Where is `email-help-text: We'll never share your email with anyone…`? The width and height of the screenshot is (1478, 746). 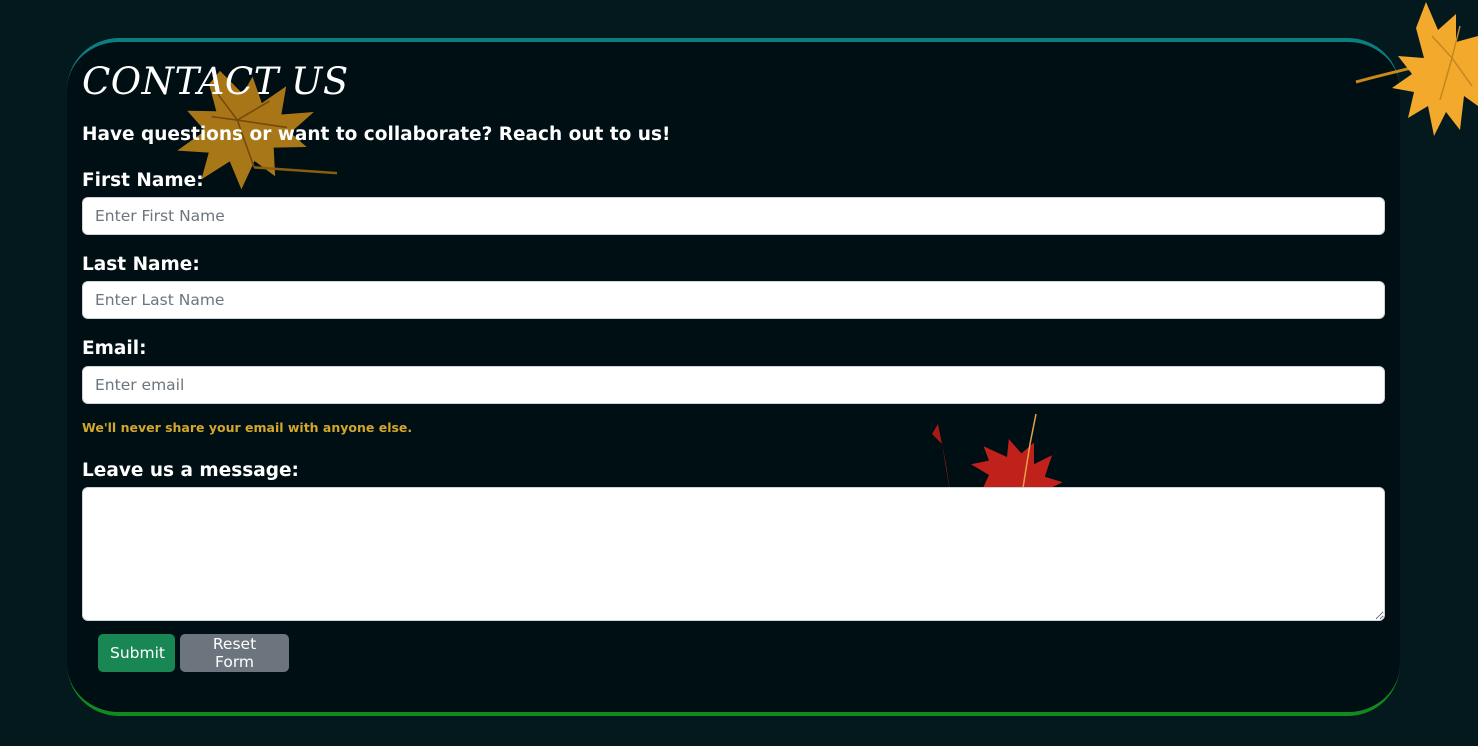
email-help-text: We'll never share your email with anyone… is located at coordinates (247, 427).